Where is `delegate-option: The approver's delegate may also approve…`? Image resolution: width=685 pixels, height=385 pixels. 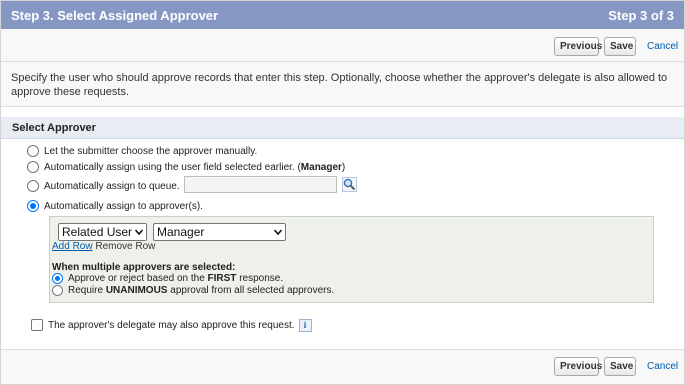
delegate-option: The approver's delegate may also approve… is located at coordinates (171, 325).